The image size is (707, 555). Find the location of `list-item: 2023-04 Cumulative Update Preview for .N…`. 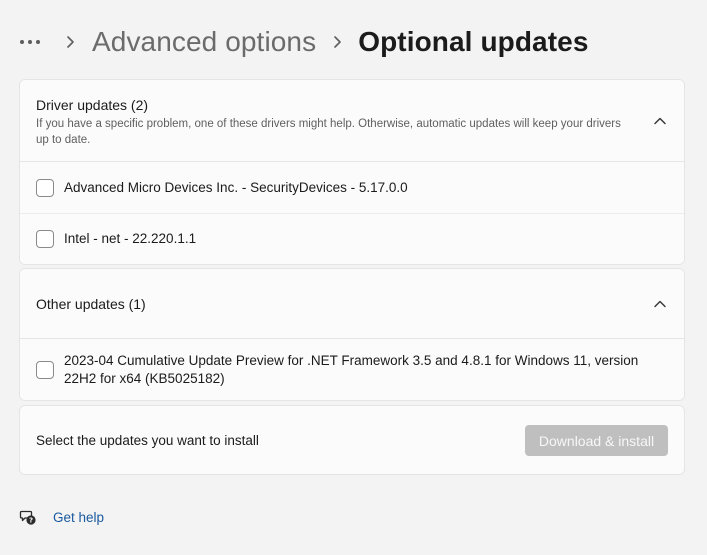

list-item: 2023-04 Cumulative Update Preview for .N… is located at coordinates (352, 369).